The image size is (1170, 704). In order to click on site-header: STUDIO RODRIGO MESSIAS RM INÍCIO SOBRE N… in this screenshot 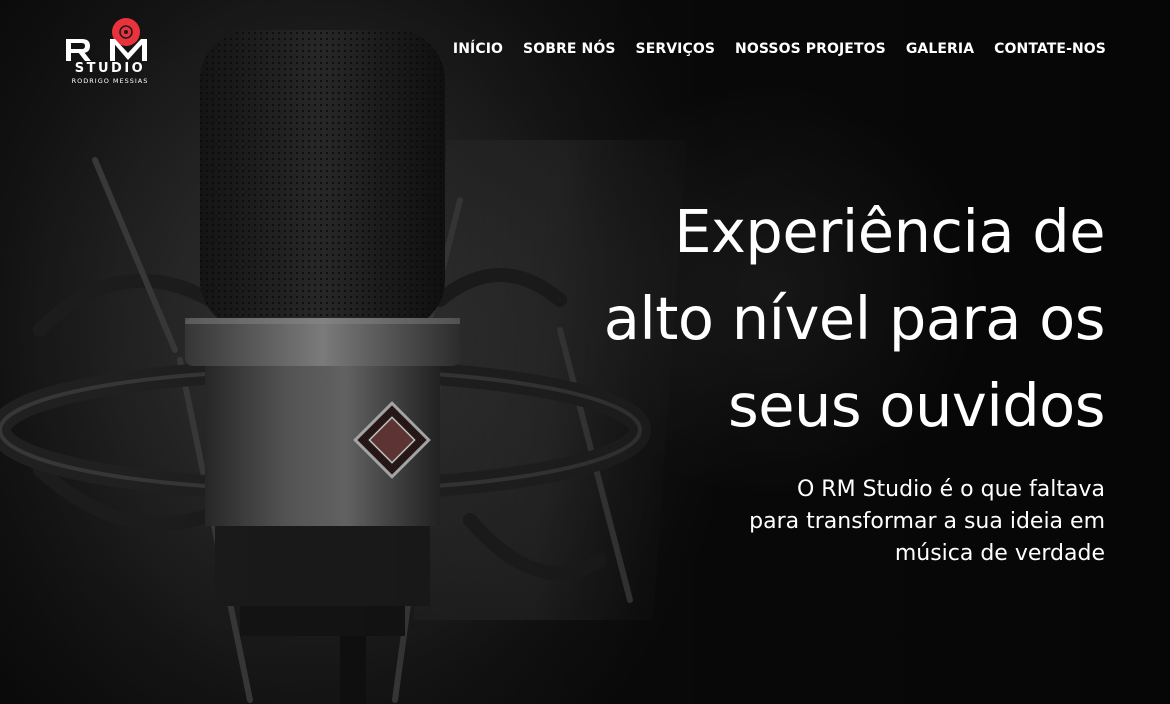, I will do `click(585, 50)`.